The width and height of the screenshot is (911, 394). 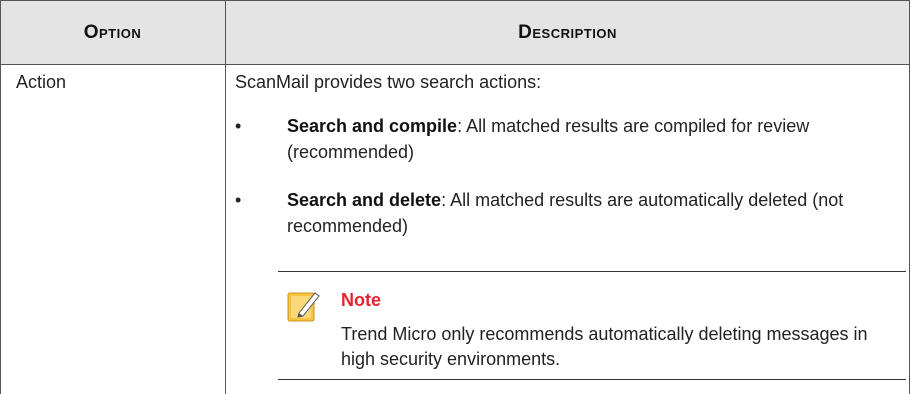 What do you see at coordinates (372, 126) in the screenshot?
I see `list-item-term: Search and compile` at bounding box center [372, 126].